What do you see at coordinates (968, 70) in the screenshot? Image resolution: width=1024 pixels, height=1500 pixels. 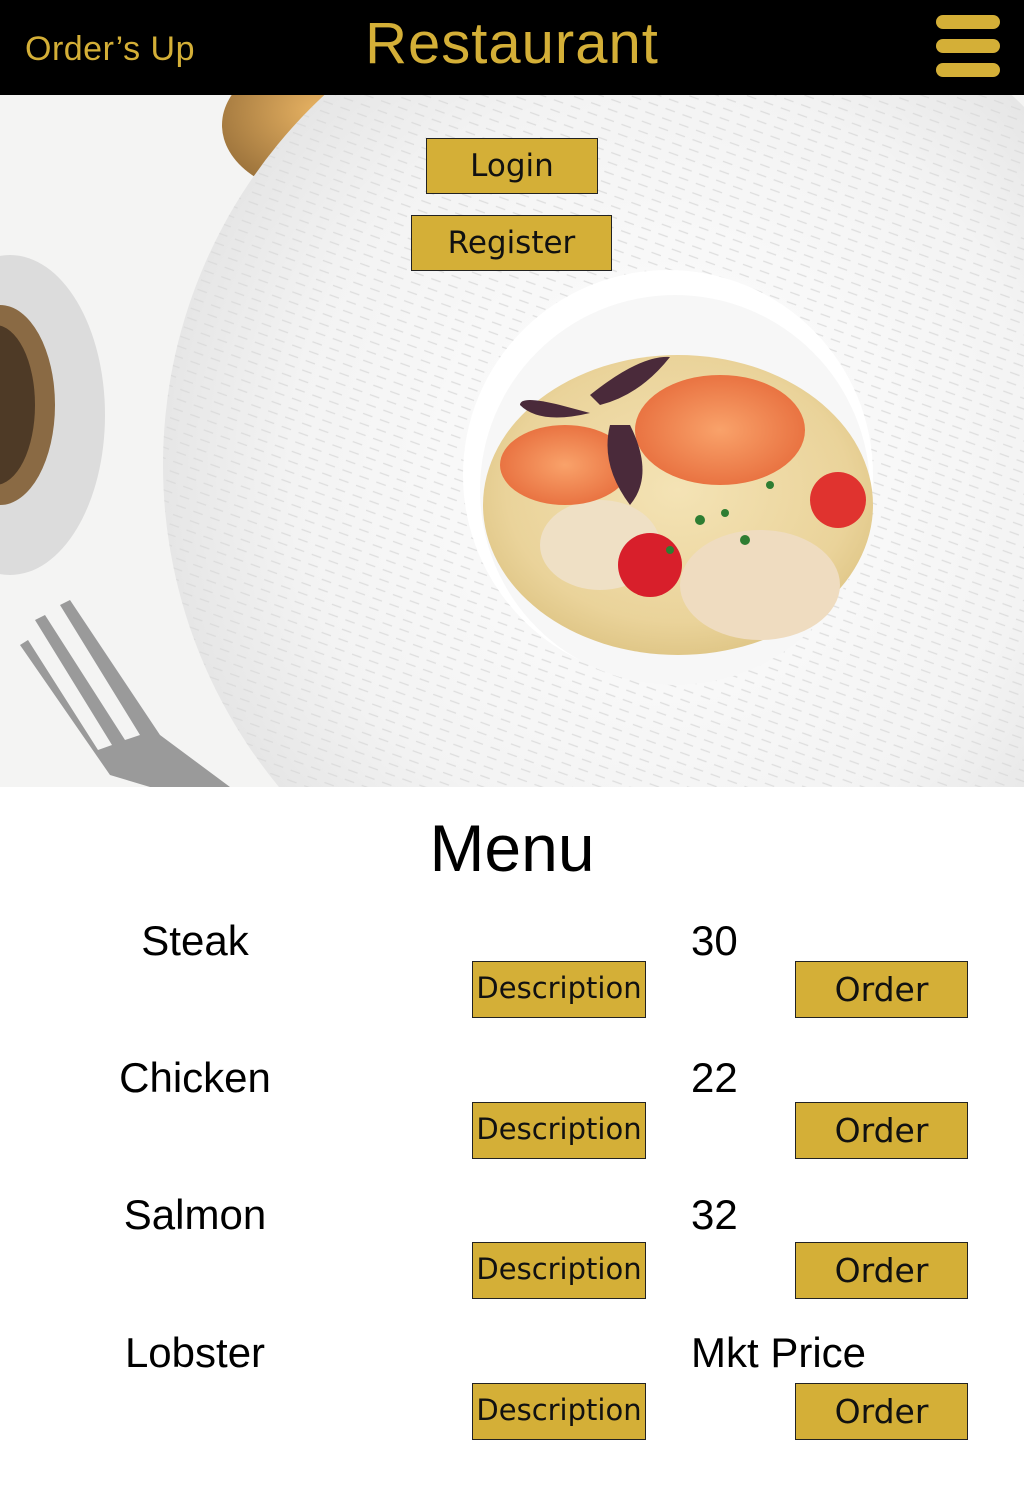 I see `menu-bar-bottom` at bounding box center [968, 70].